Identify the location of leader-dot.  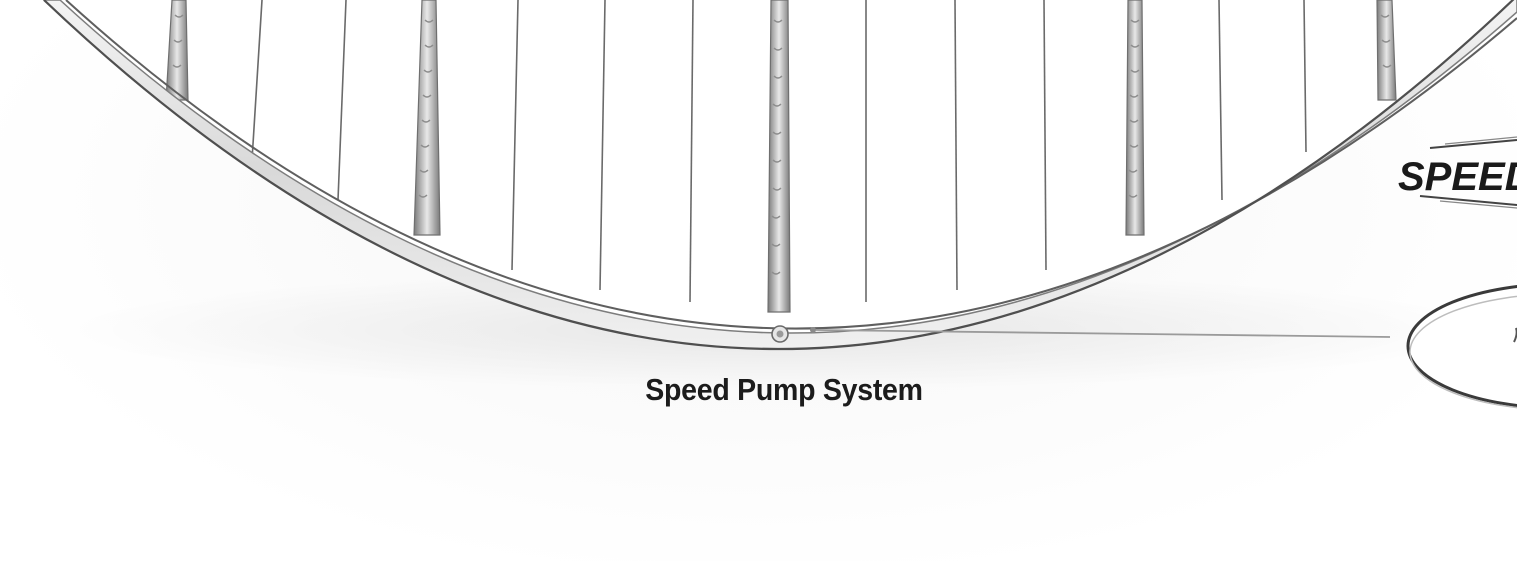
(813, 330).